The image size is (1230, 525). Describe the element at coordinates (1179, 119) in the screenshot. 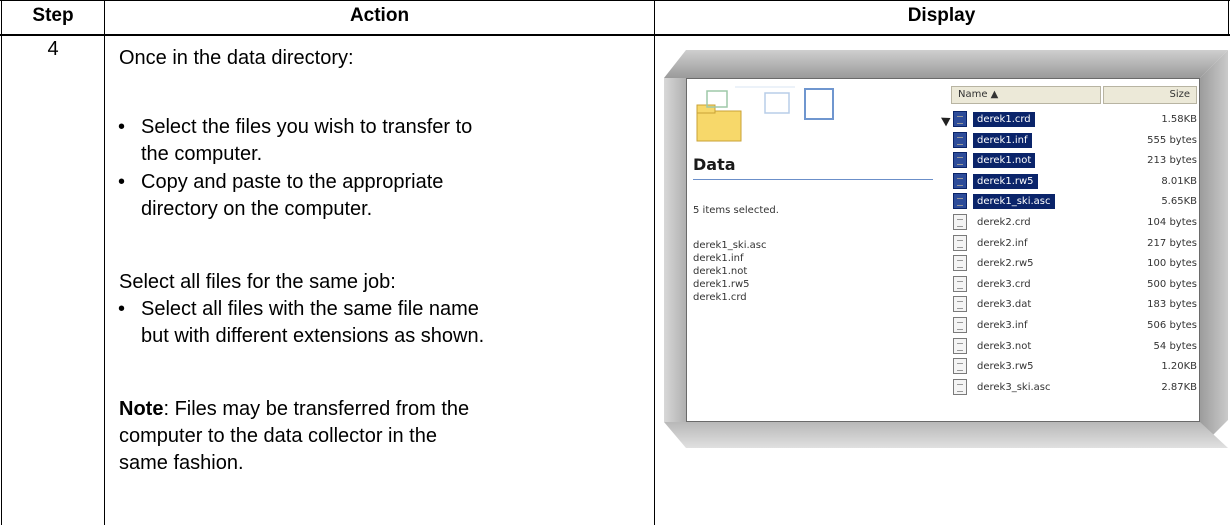

I see `file-size: 1.58KB` at that location.